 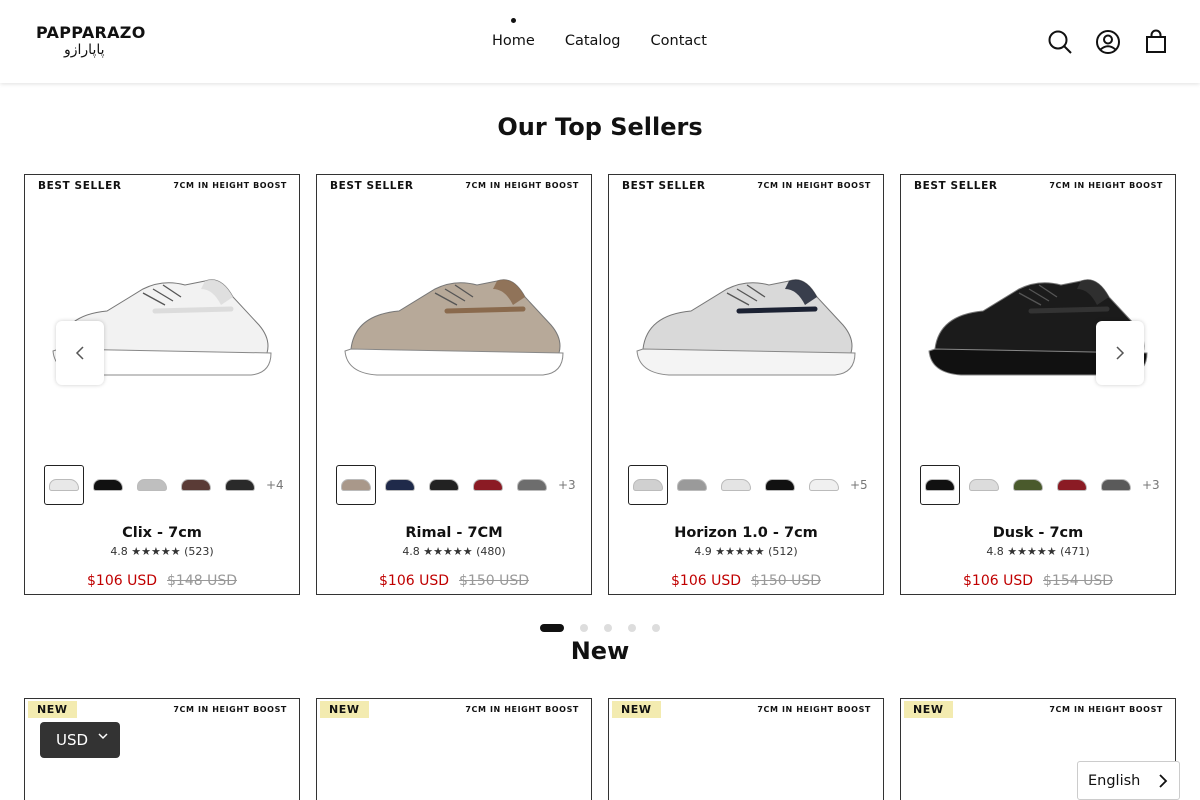 I want to click on product-name: Horizon 1.0 - 7cm, so click(x=746, y=533).